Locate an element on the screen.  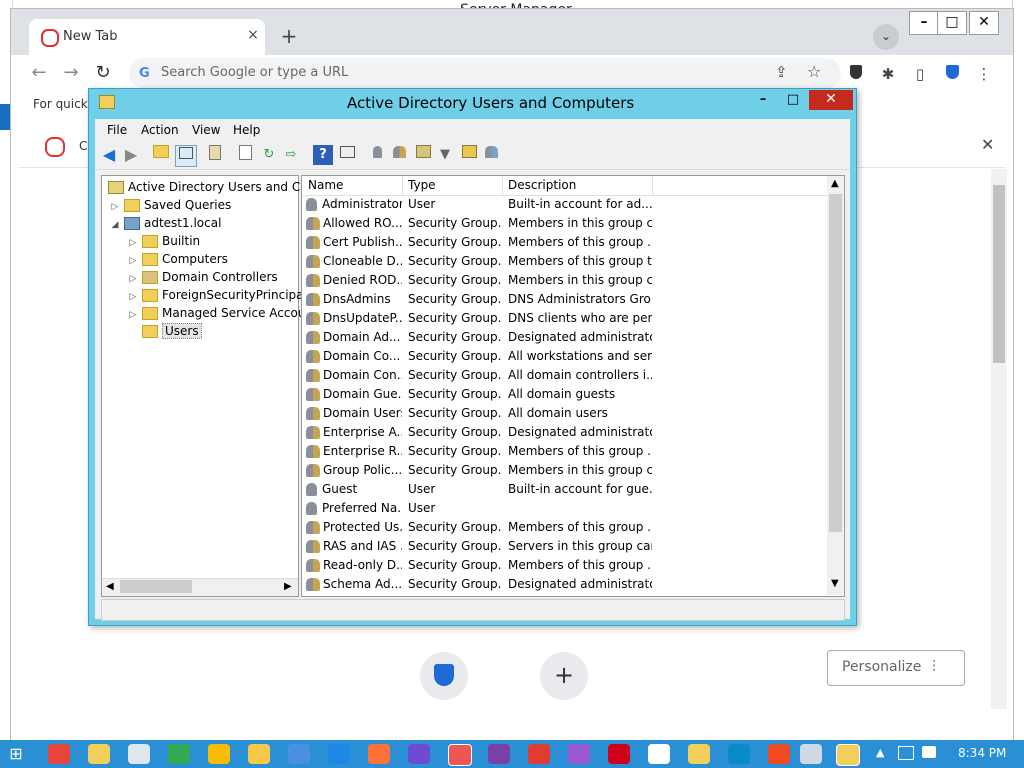
browser-icon is located at coordinates (259, 754).